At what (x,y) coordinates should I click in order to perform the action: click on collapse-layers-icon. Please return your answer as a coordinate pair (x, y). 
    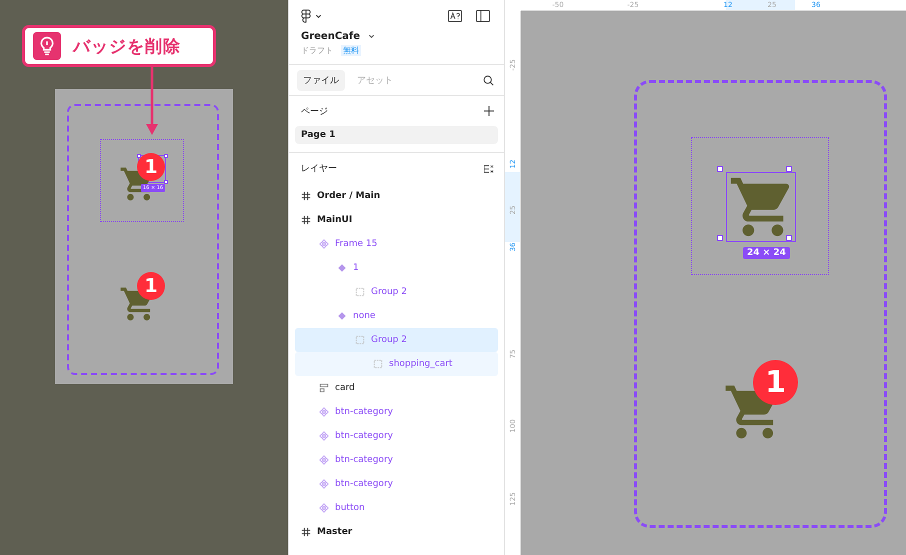
    Looking at the image, I should click on (489, 169).